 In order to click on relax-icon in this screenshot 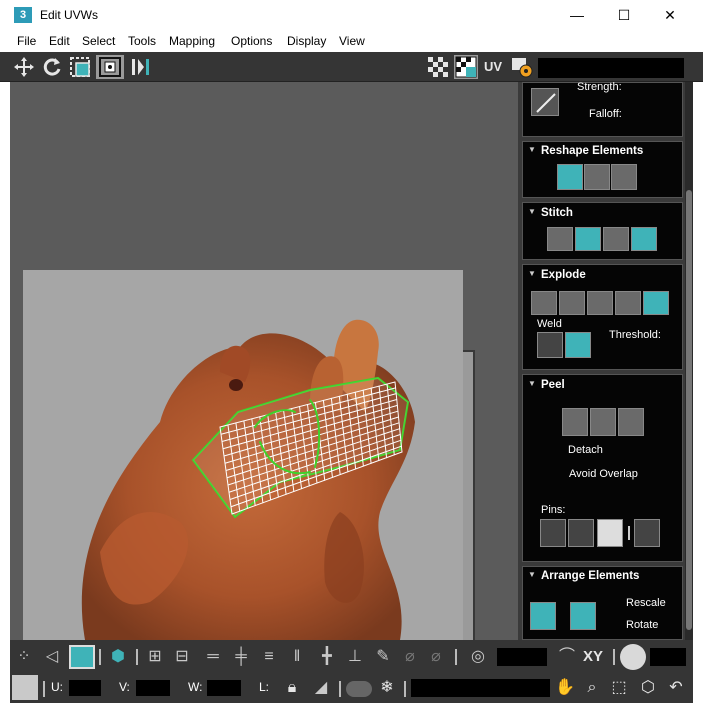, I will do `click(597, 177)`.